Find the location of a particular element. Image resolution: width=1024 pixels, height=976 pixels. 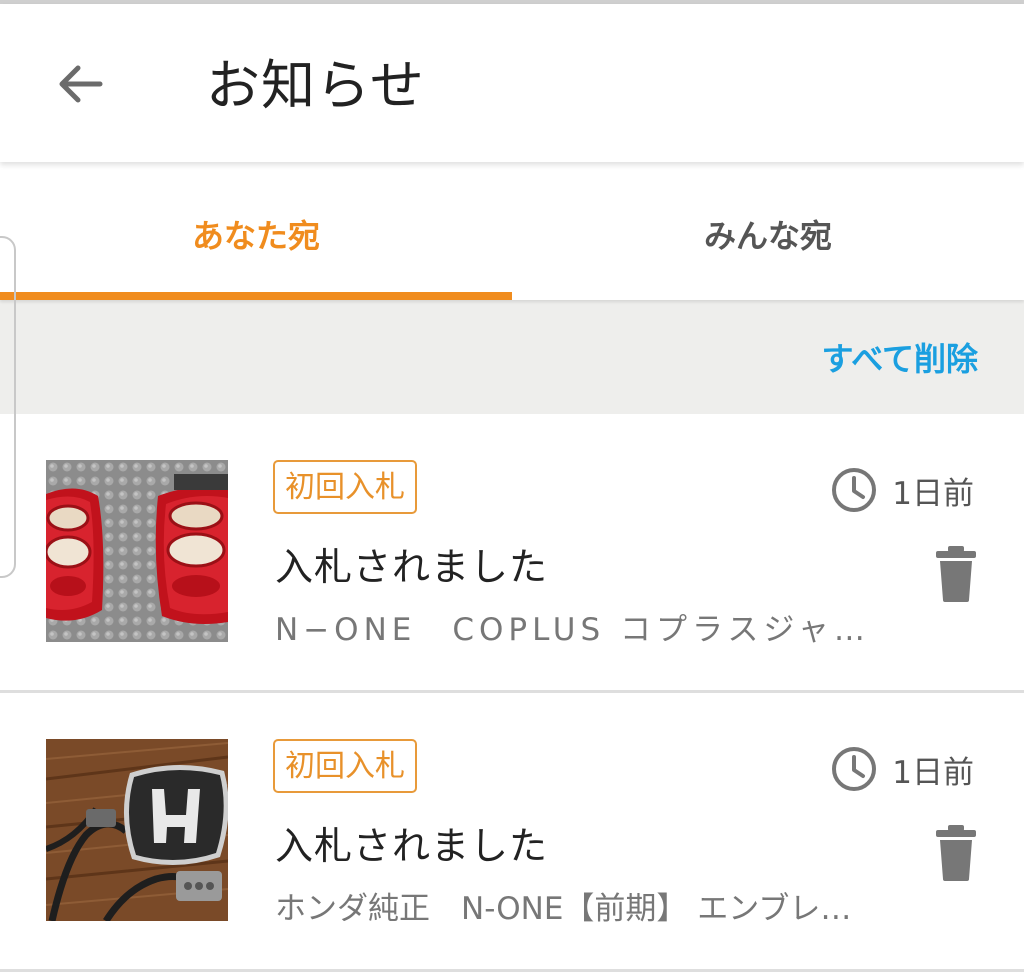

tab-bar: あなた宛 みんな宛 is located at coordinates (512, 234).